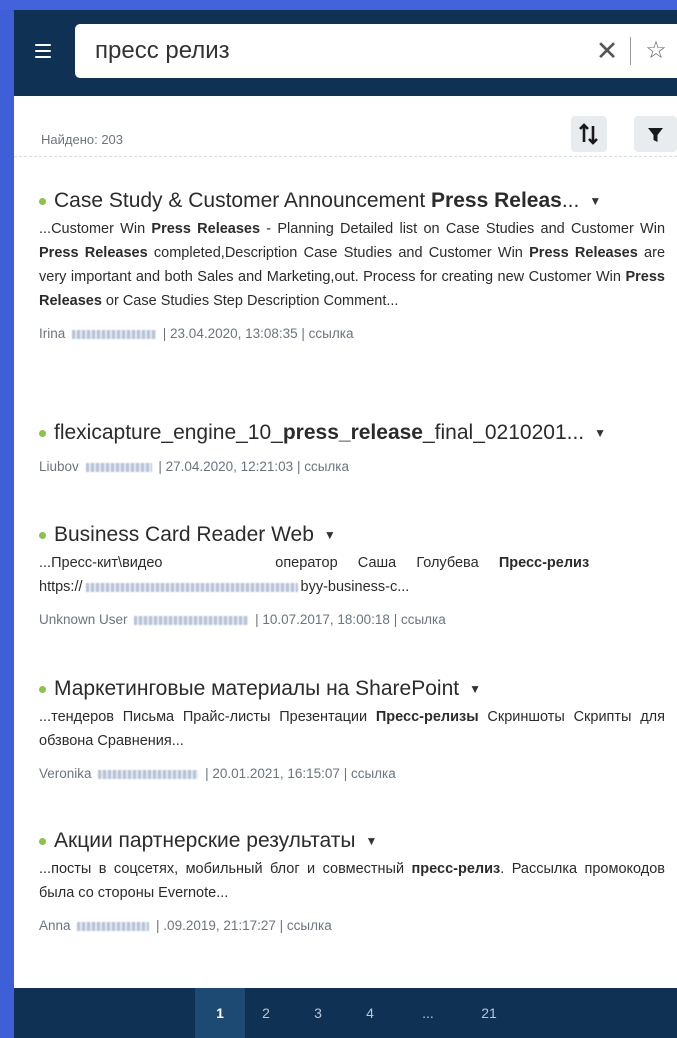  I want to click on result-meta: Anna | .09.2019, 21:17:27 | ссылка, so click(352, 925).